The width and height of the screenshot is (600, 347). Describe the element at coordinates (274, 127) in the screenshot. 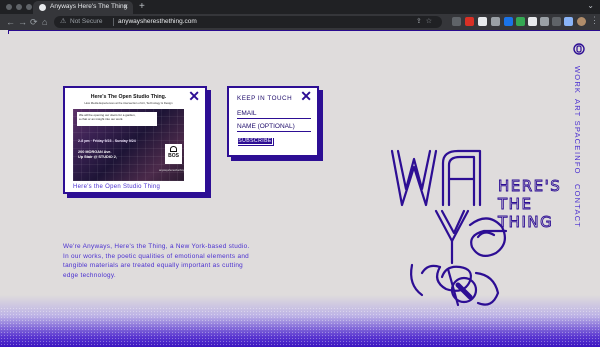

I see `name-field` at that location.